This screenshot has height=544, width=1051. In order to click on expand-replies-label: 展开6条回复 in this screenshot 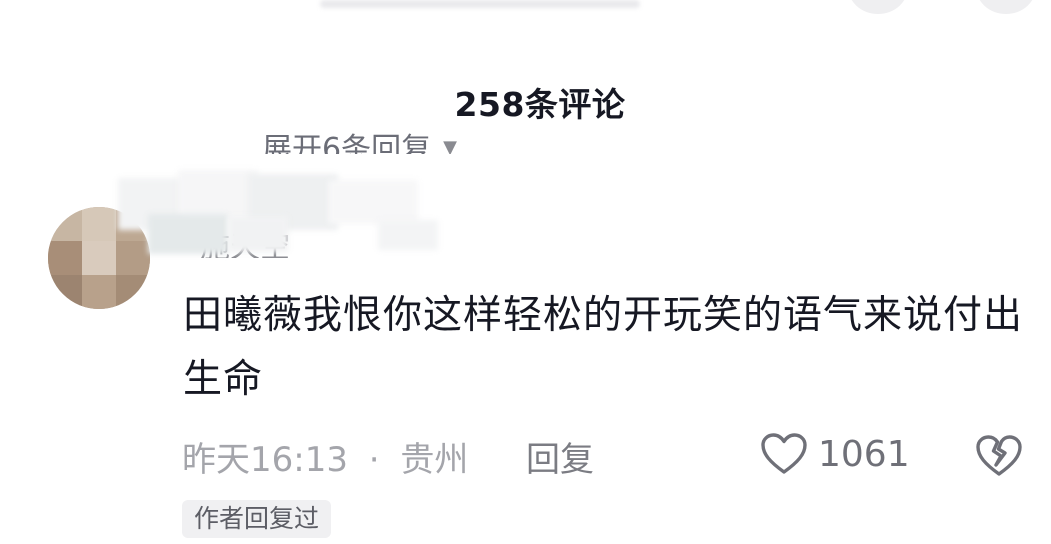, I will do `click(347, 143)`.